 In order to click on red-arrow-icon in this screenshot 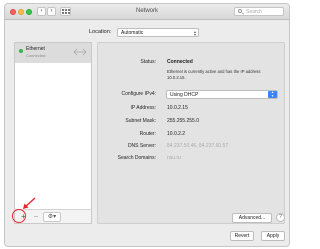, I will do `click(29, 203)`.